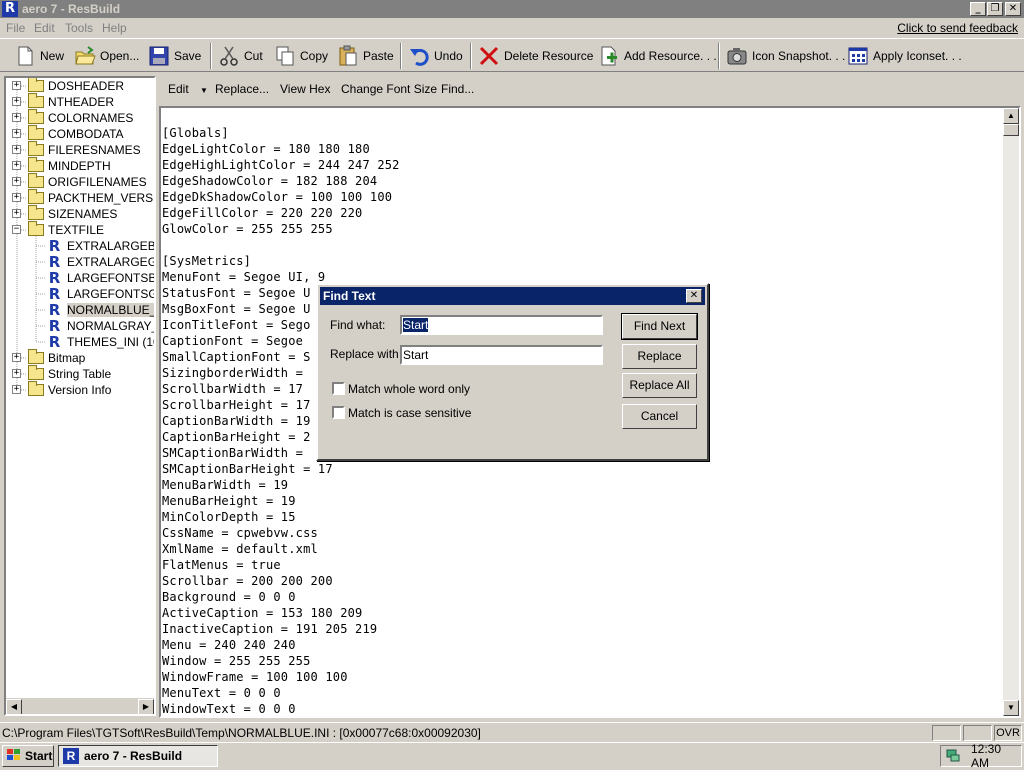  I want to click on edit-dropdown: Edit ▼, so click(188, 89).